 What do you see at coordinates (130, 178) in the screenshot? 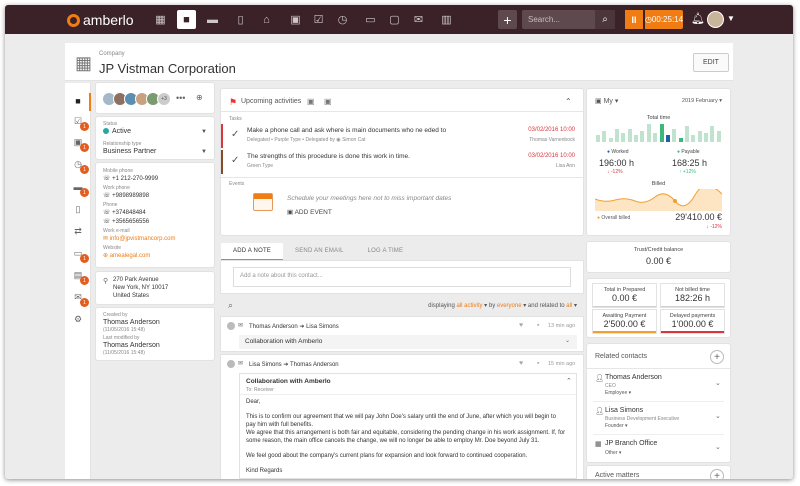
I see `mobile-phone: ☏ +1 212-270-9999` at bounding box center [130, 178].